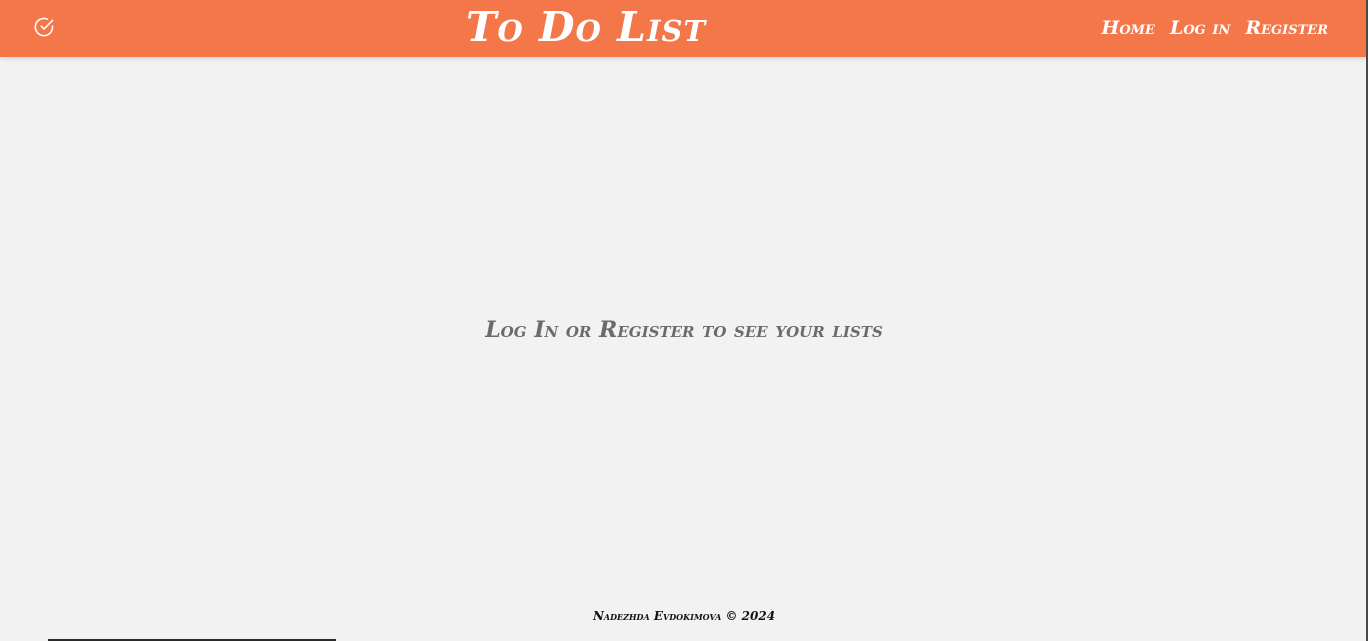 This screenshot has width=1368, height=641. I want to click on top-navbar: To Do List Home Log in Register, so click(683, 28).